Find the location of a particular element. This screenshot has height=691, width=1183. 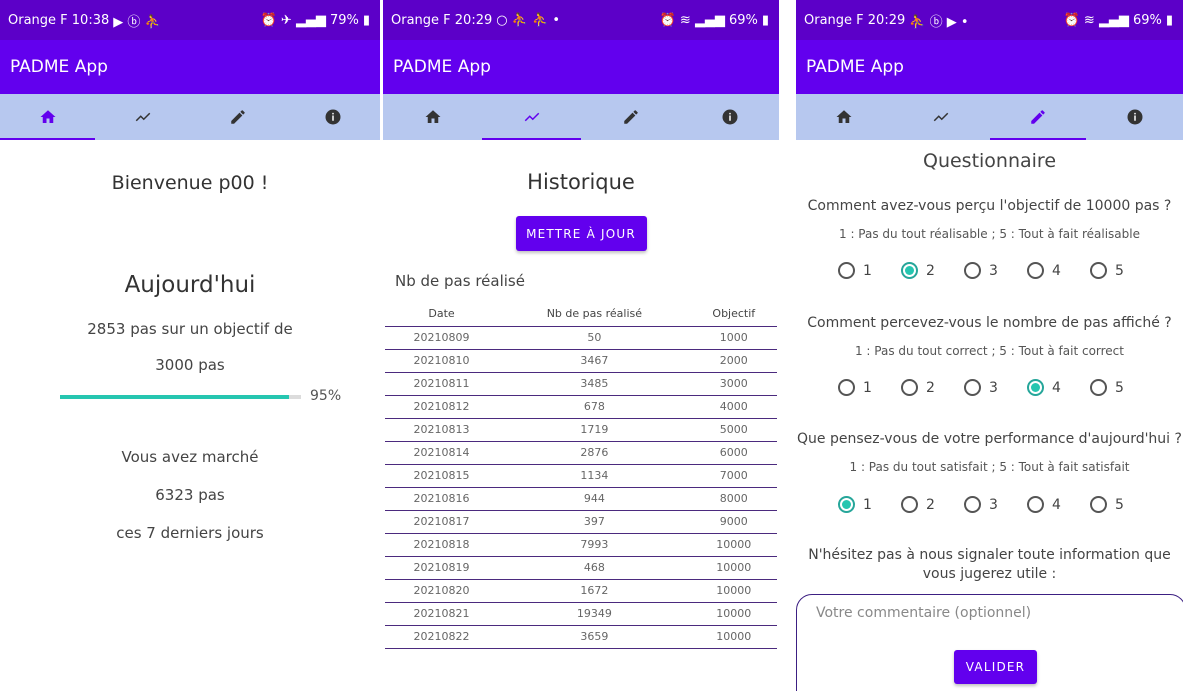

cell-date: 20210817 is located at coordinates (442, 522).